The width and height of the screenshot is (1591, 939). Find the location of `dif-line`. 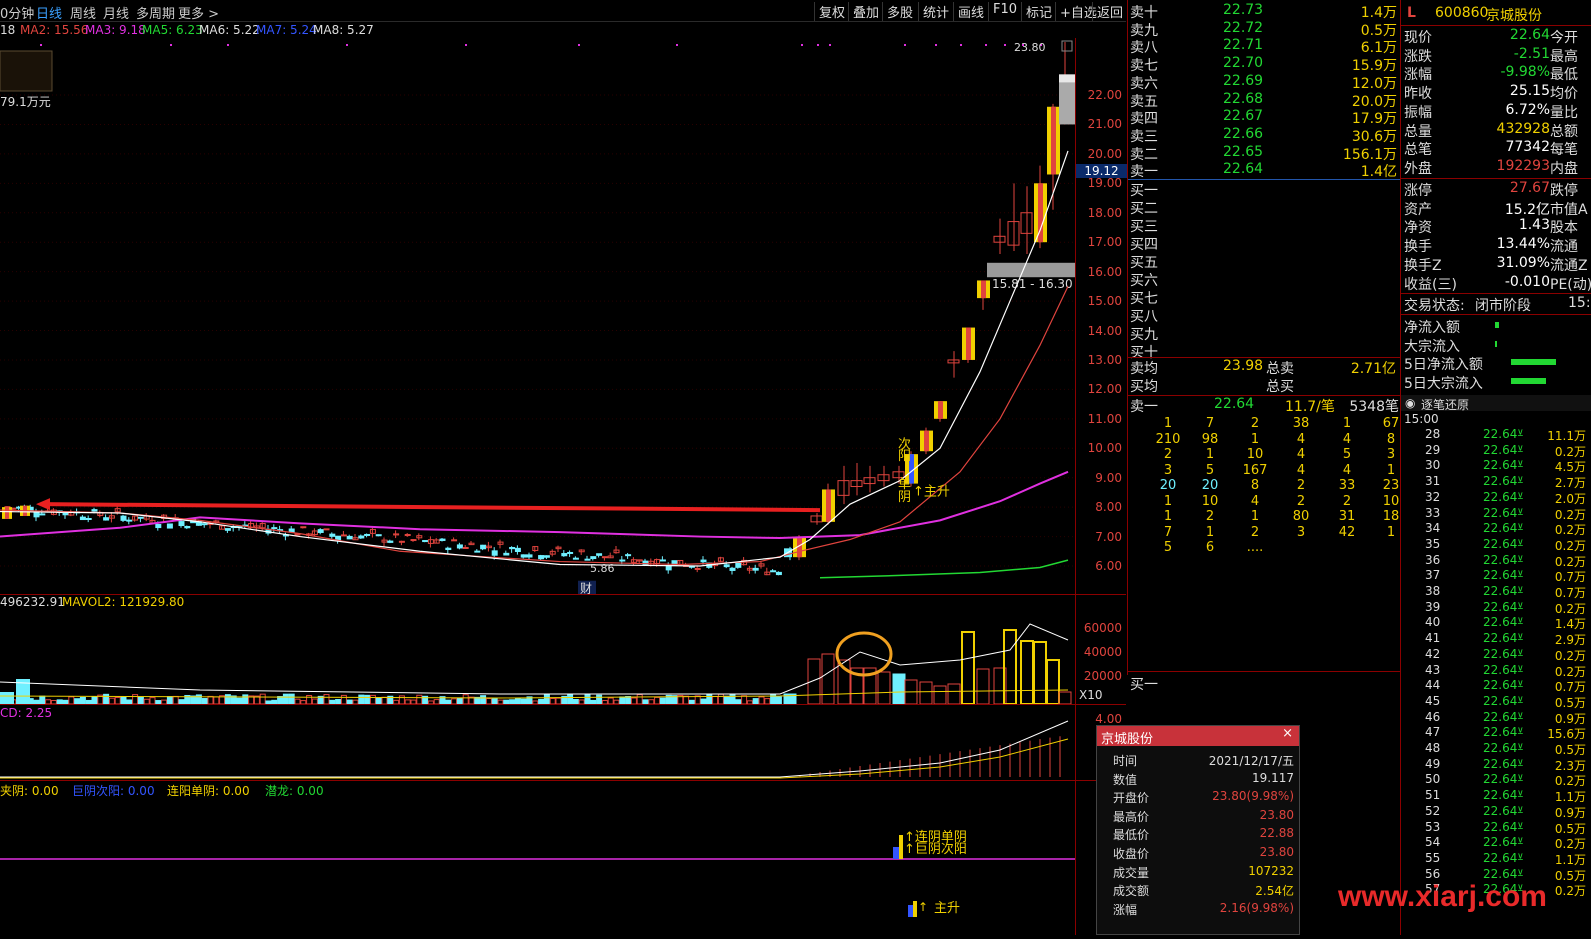

dif-line is located at coordinates (534, 749).